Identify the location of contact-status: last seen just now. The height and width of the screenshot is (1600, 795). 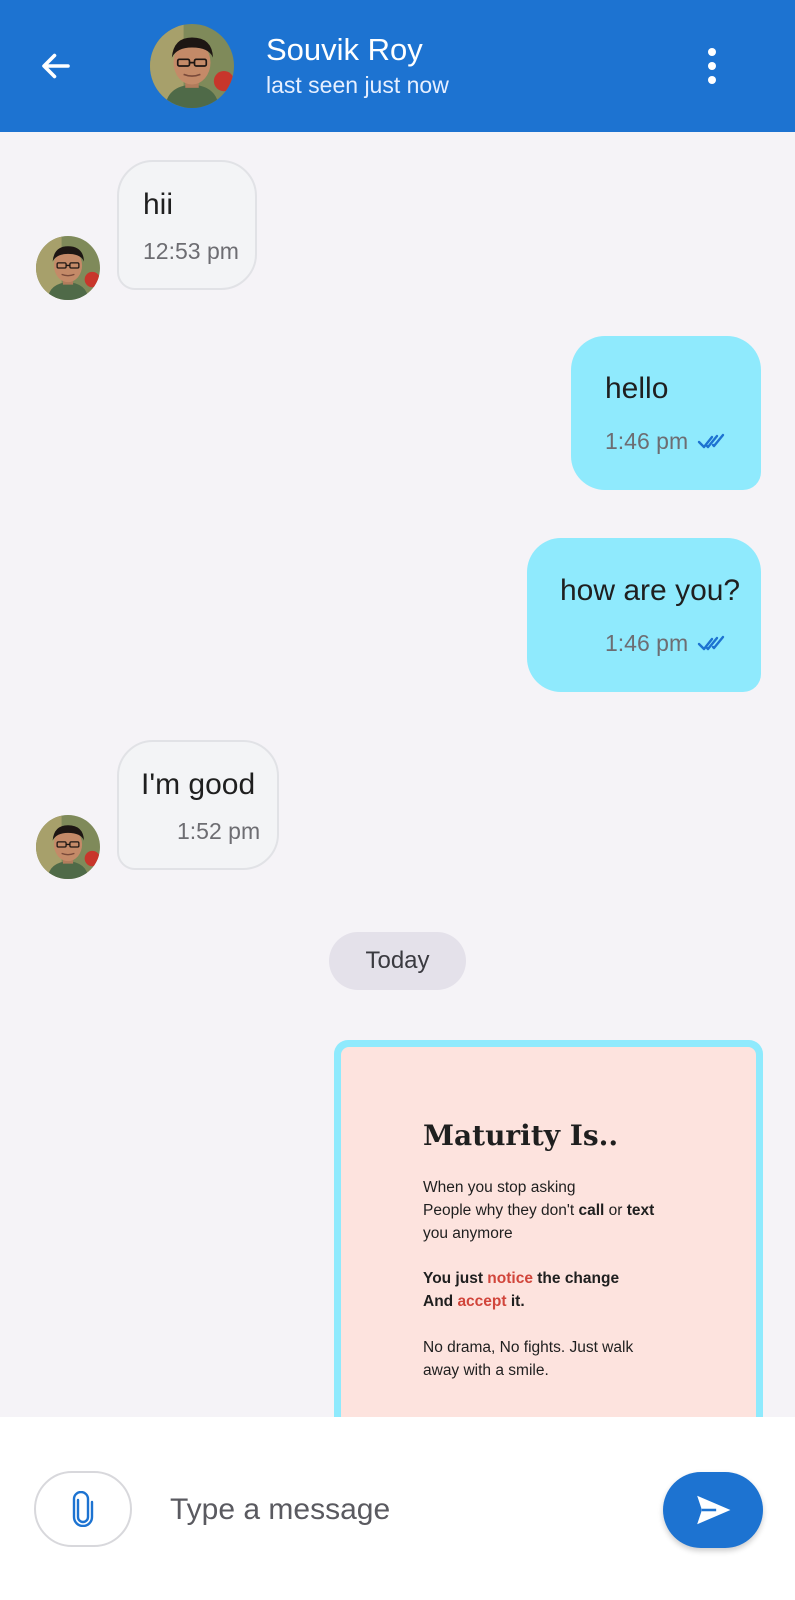
(357, 85).